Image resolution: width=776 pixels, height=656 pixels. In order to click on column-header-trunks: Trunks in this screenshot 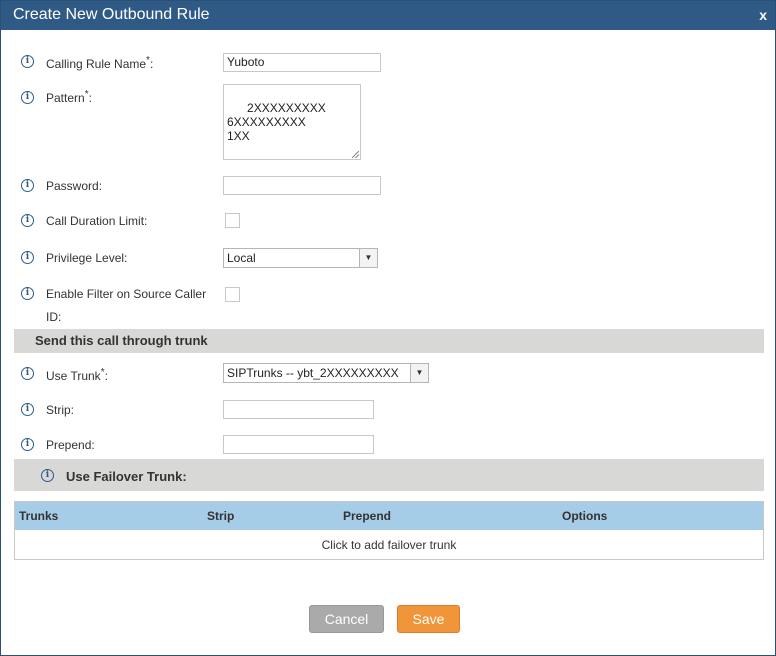, I will do `click(39, 516)`.